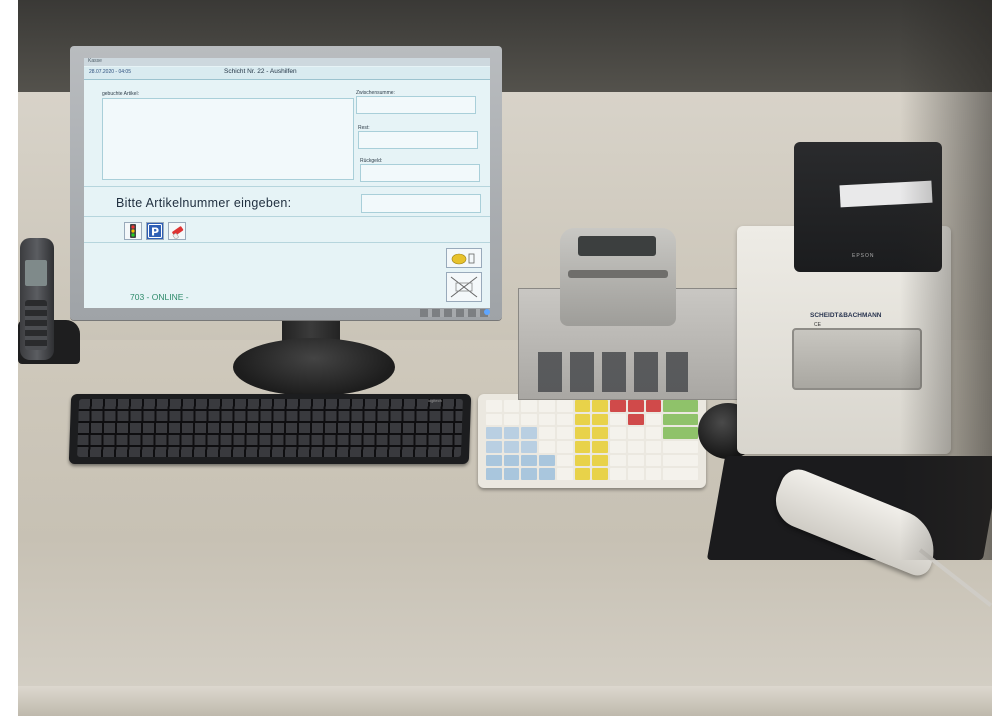  I want to click on svg-text: P, so click(155, 232).